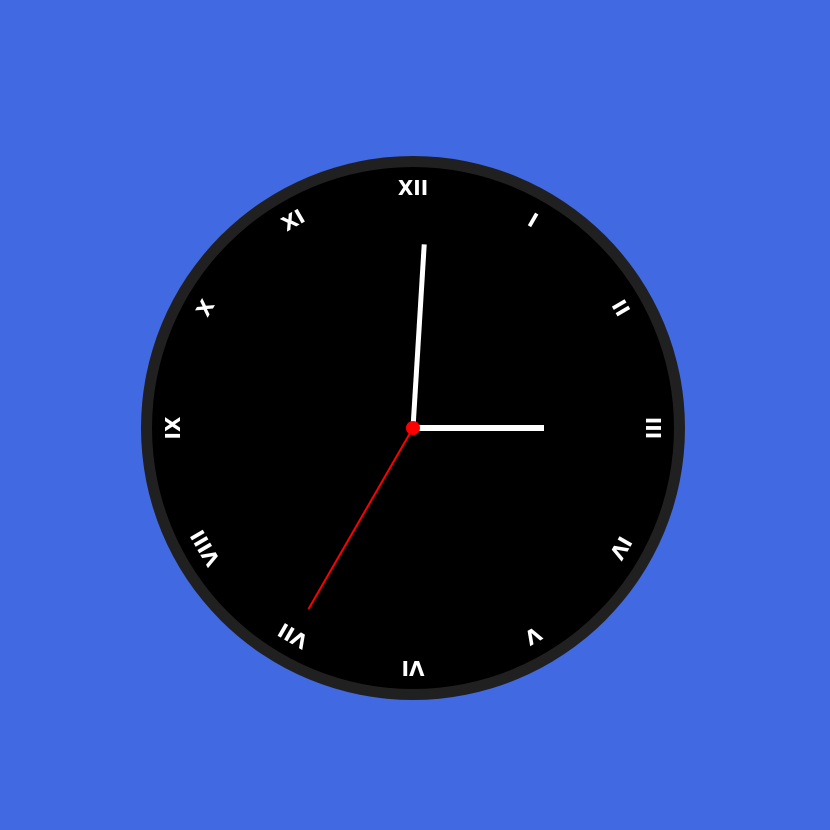 Image resolution: width=830 pixels, height=830 pixels. I want to click on center-pin, so click(413, 428).